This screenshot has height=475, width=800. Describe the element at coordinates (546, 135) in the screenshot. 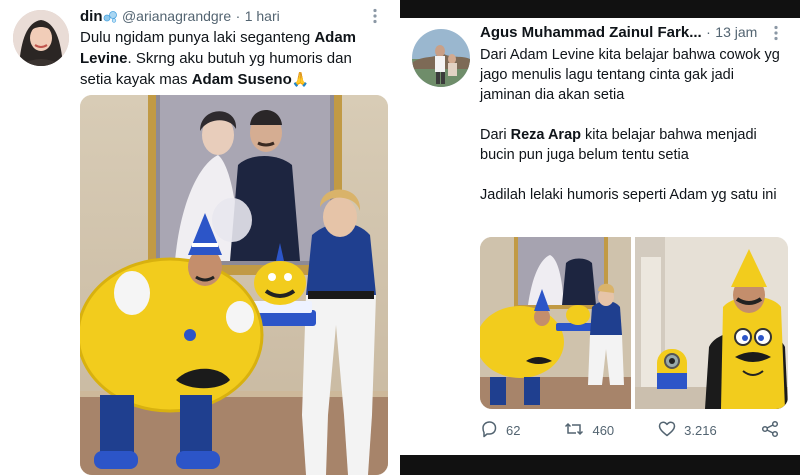

I see `mention-reza-arap: Reza Arap` at that location.